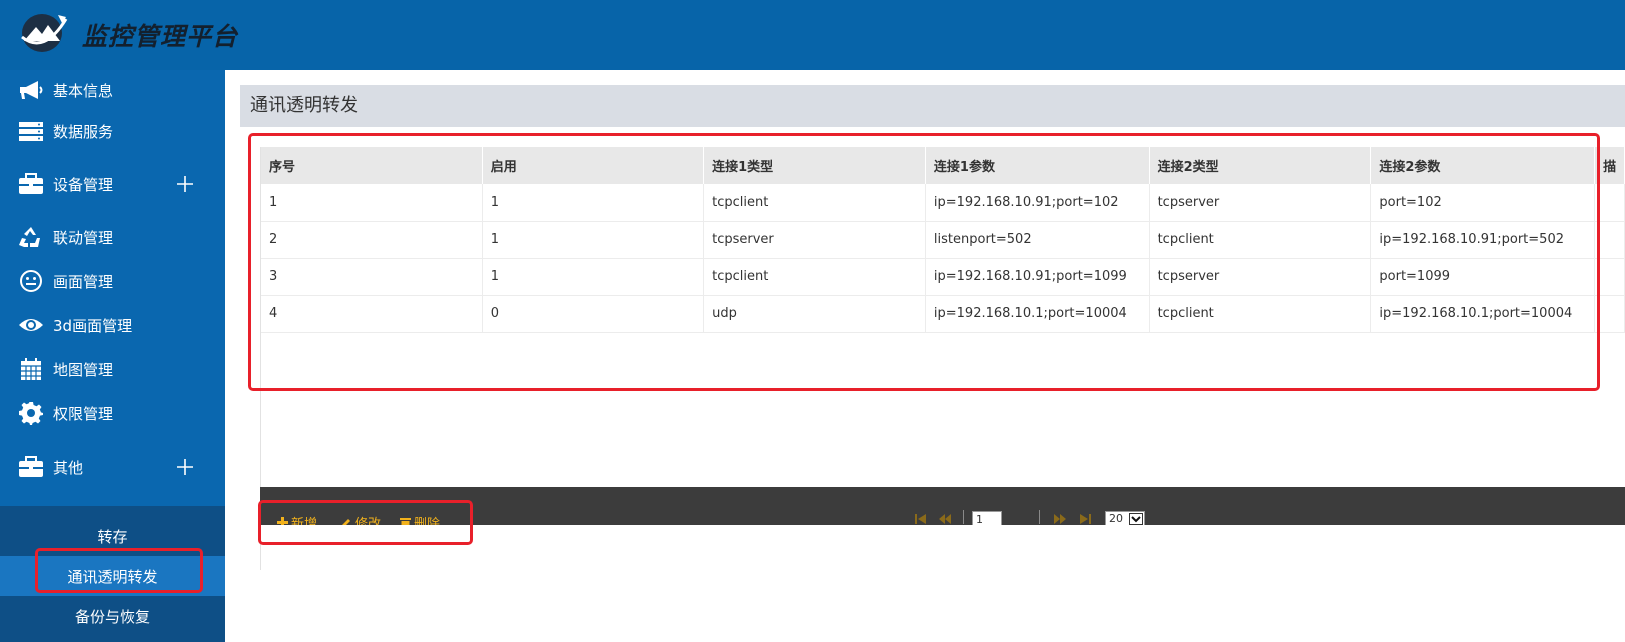 The height and width of the screenshot is (642, 1625). I want to click on last-page-icon, so click(1085, 519).